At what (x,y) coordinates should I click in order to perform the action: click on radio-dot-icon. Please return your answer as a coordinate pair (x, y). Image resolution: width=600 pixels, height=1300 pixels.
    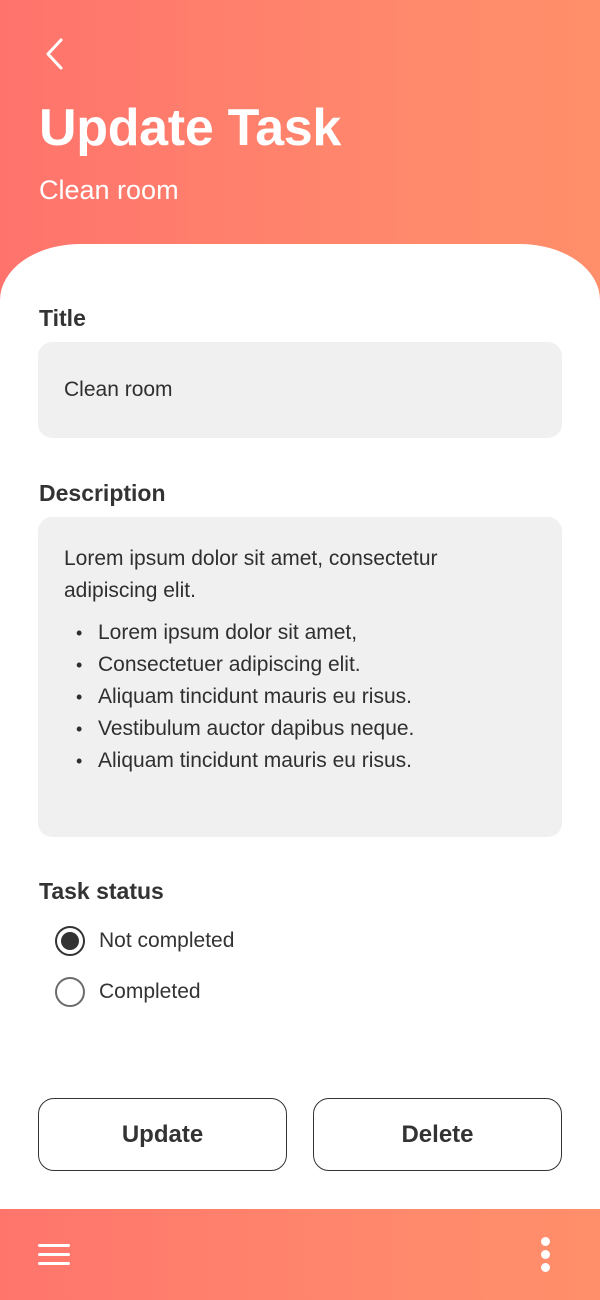
    Looking at the image, I should click on (70, 941).